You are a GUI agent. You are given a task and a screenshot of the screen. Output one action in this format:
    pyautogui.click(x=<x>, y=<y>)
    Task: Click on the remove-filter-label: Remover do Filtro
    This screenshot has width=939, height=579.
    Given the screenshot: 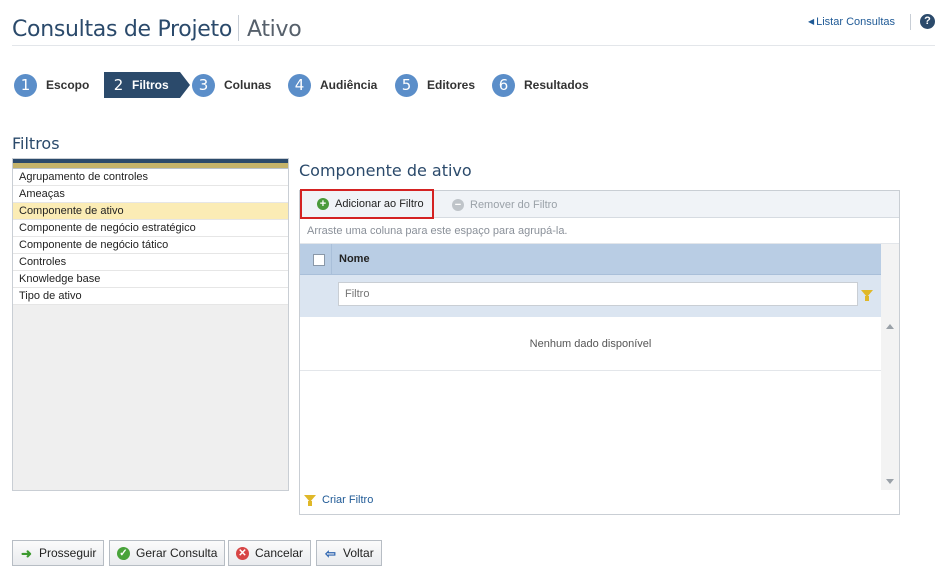 What is the action you would take?
    pyautogui.click(x=514, y=204)
    